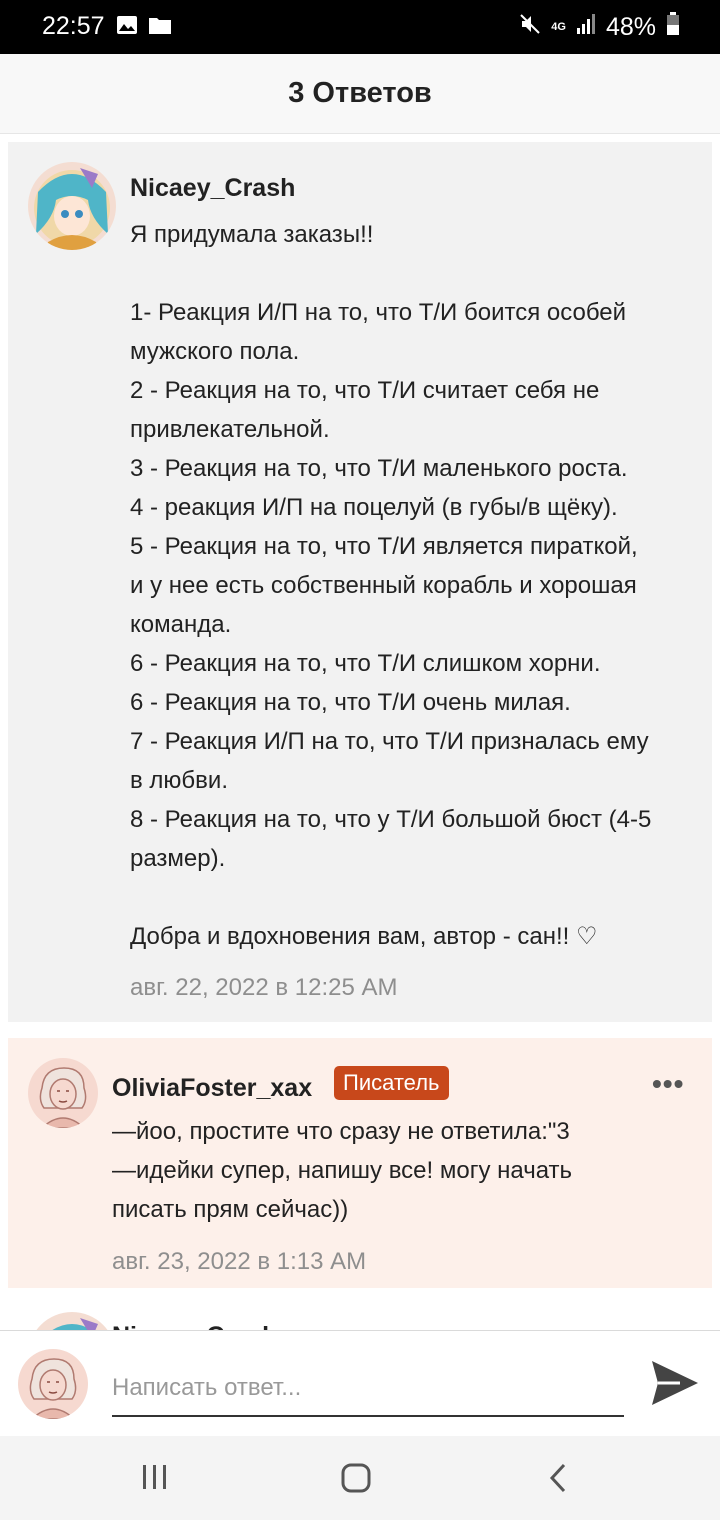 The height and width of the screenshot is (1520, 720). I want to click on image-icon, so click(127, 27).